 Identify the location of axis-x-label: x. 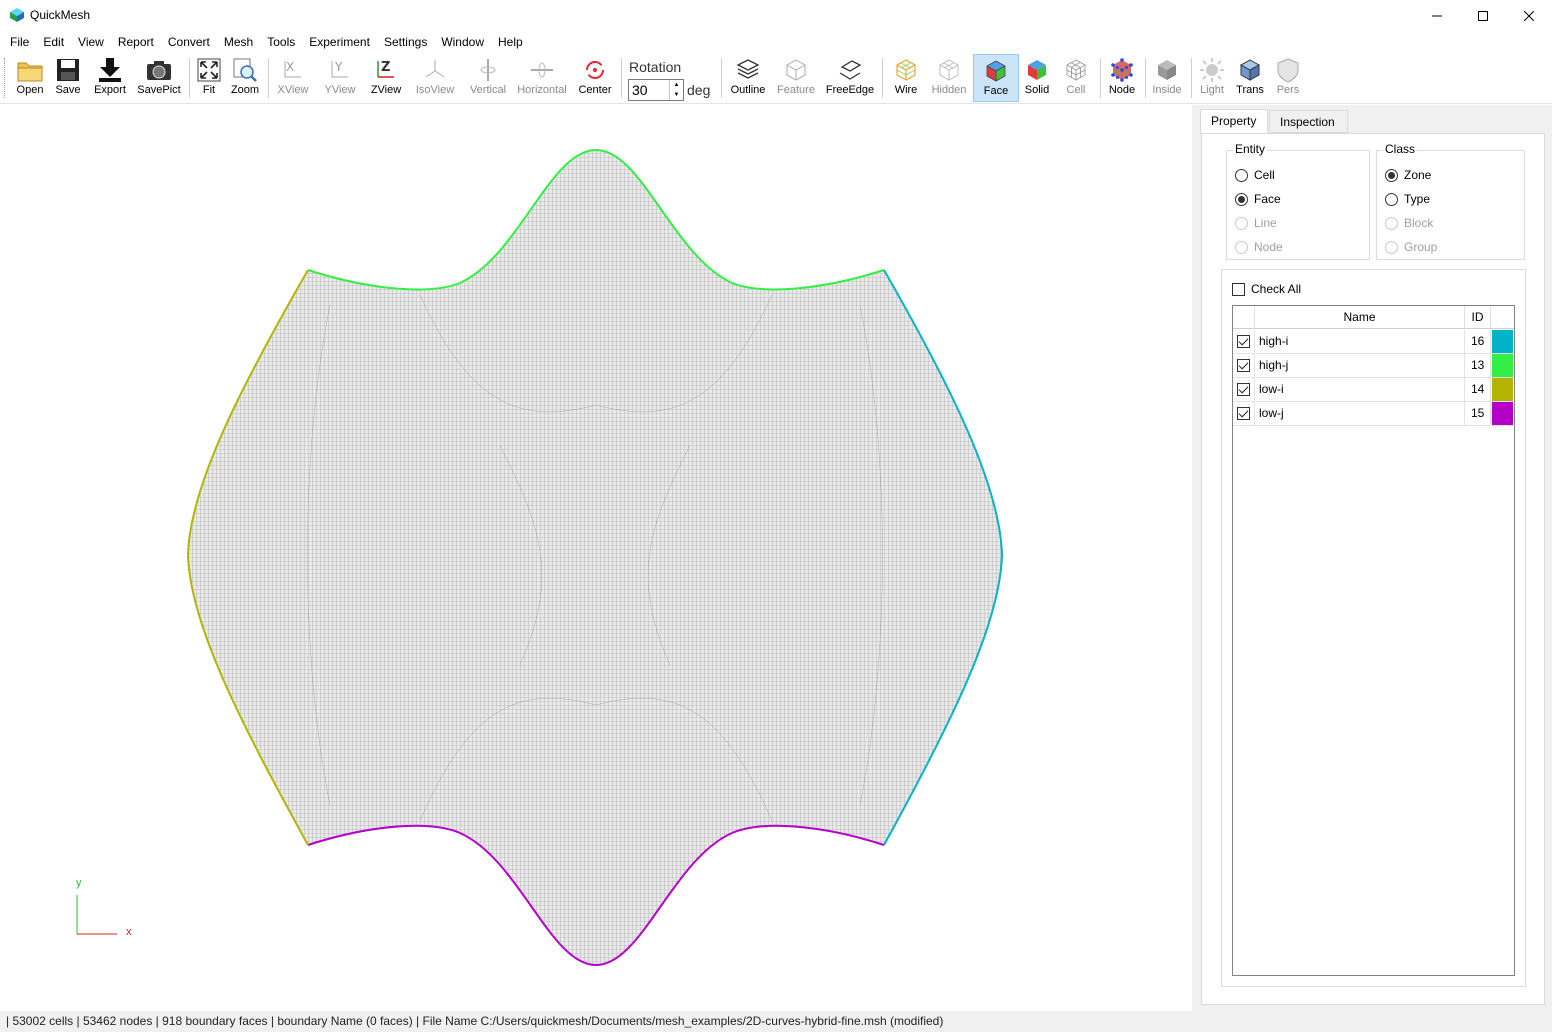
(129, 932).